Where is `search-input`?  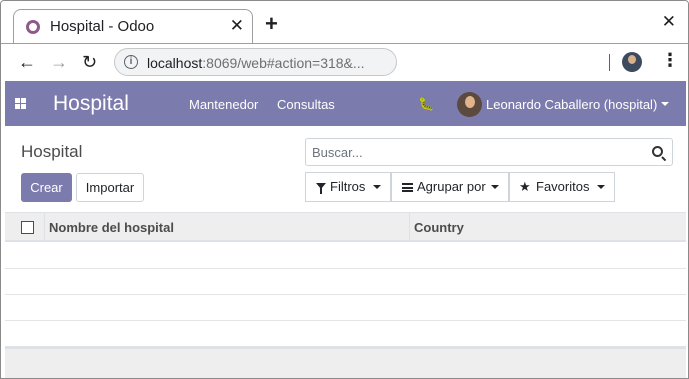 search-input is located at coordinates (473, 152).